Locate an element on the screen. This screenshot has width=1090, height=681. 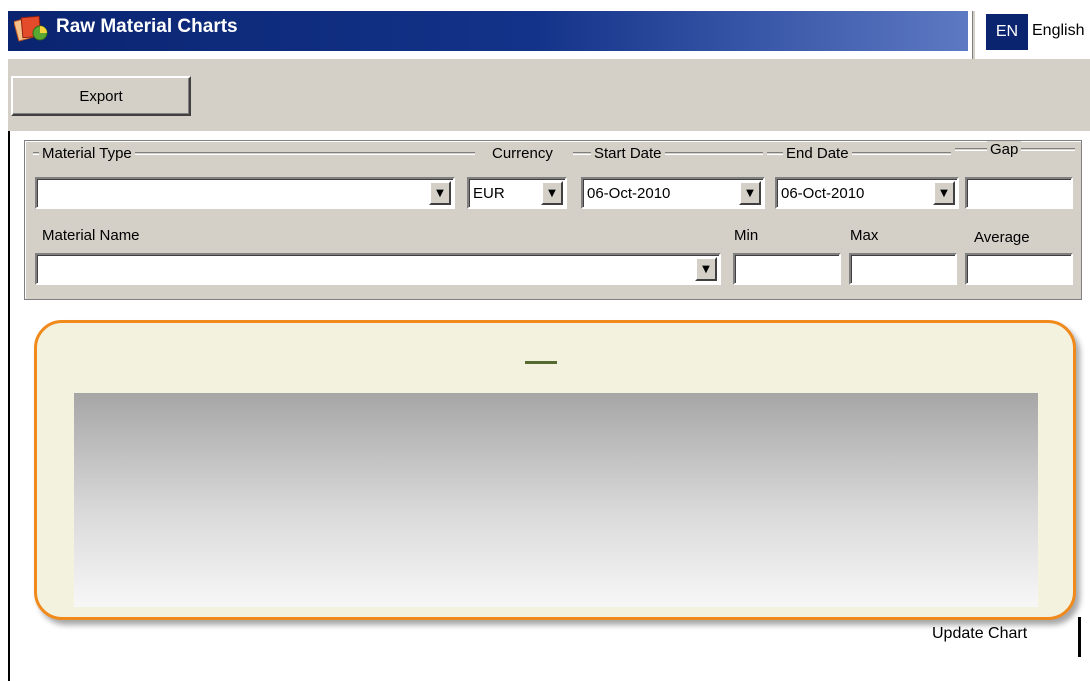
toolbar: Export is located at coordinates (549, 95).